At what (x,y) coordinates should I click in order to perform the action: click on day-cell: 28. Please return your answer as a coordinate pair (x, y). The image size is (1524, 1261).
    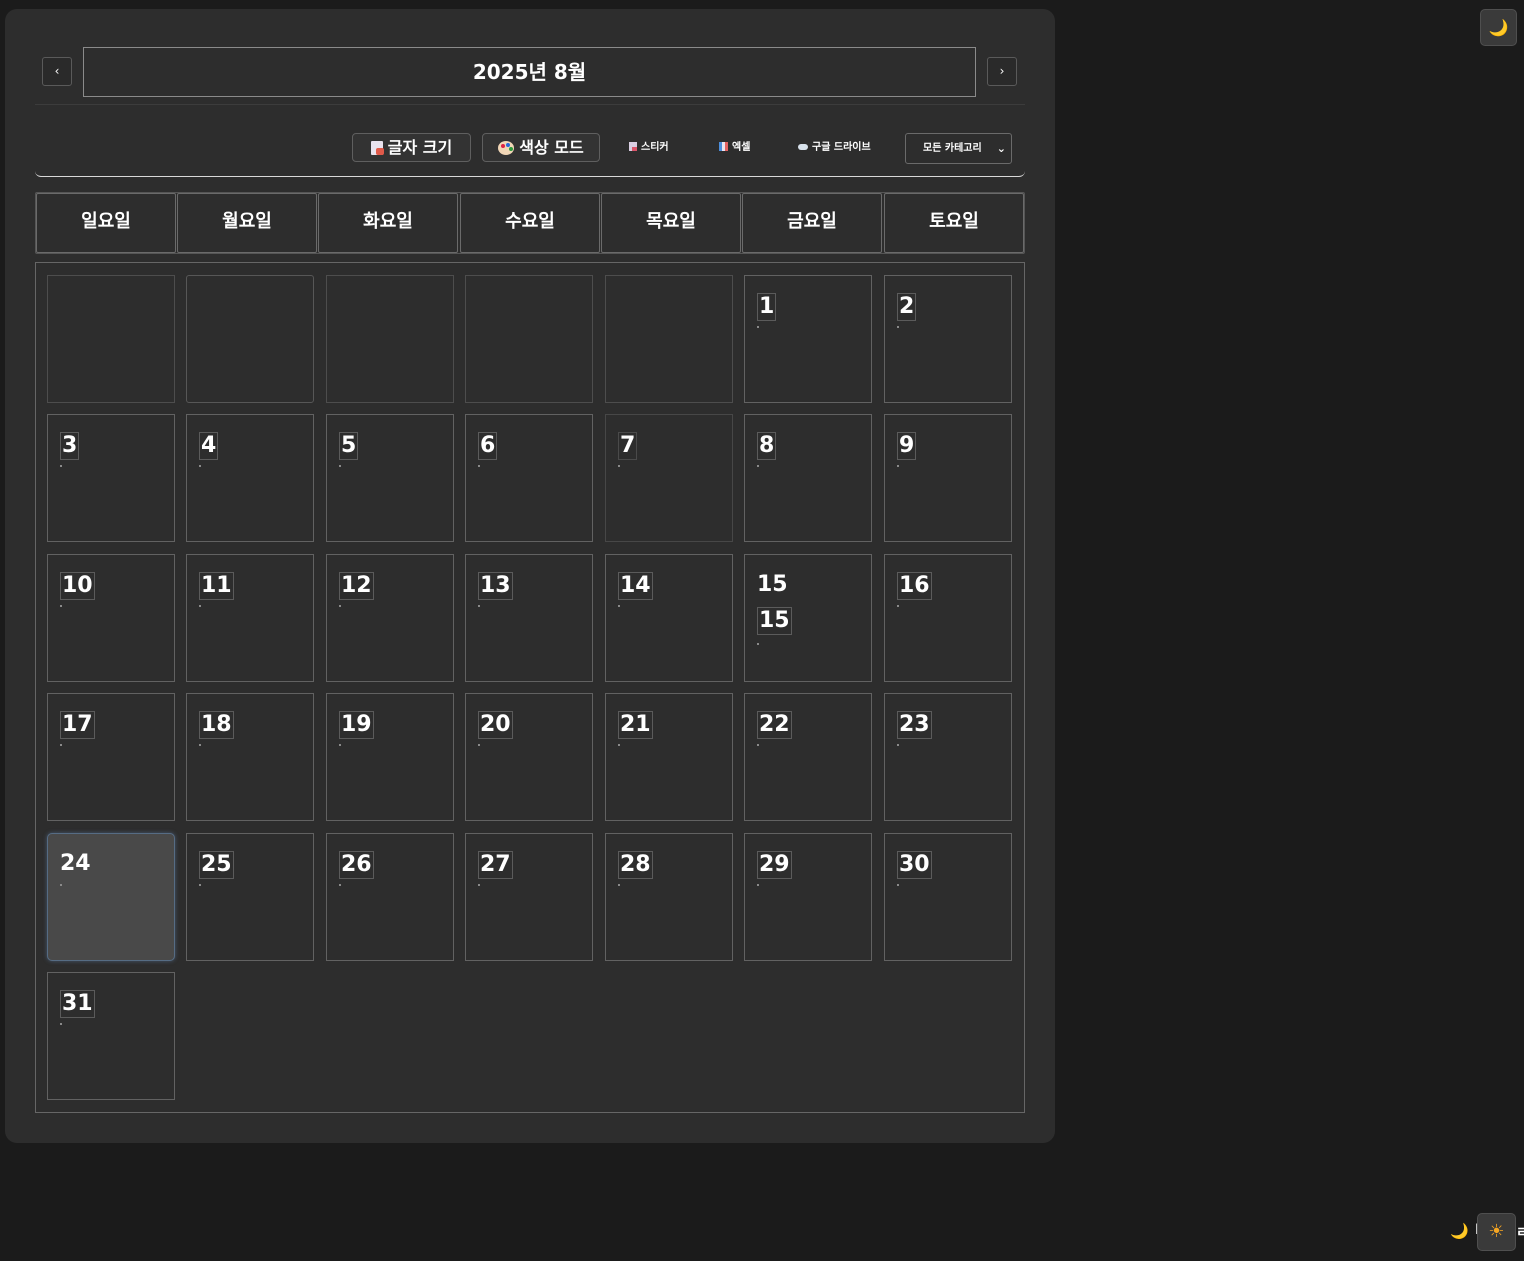
    Looking at the image, I should click on (669, 897).